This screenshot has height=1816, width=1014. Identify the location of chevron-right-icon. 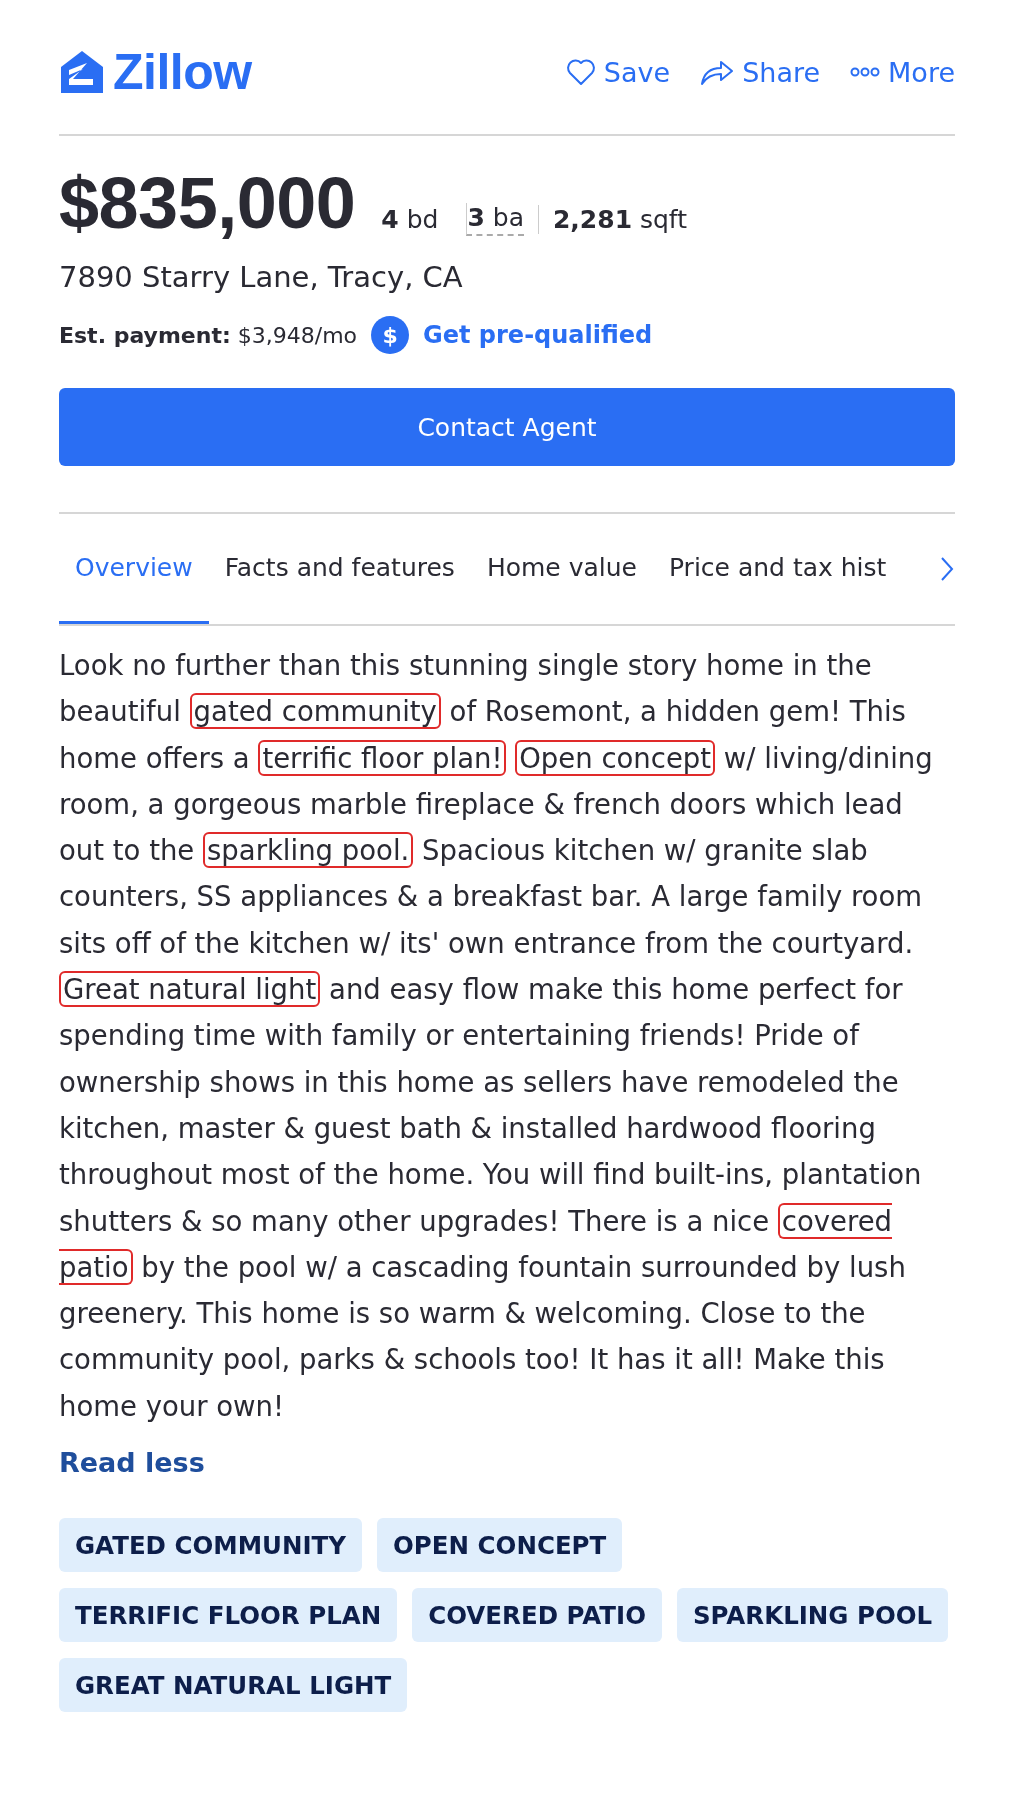
(947, 569).